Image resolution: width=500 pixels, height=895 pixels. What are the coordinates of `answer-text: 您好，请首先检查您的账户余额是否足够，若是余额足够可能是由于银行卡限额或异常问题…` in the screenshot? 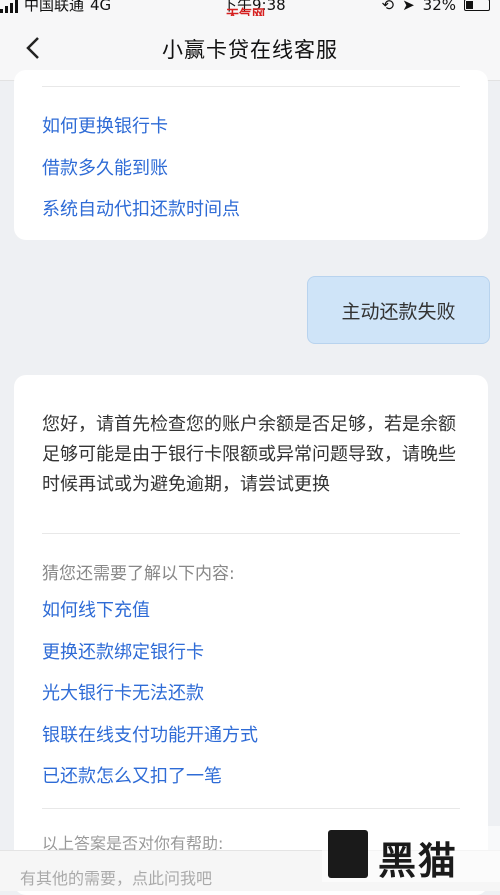 It's located at (249, 454).